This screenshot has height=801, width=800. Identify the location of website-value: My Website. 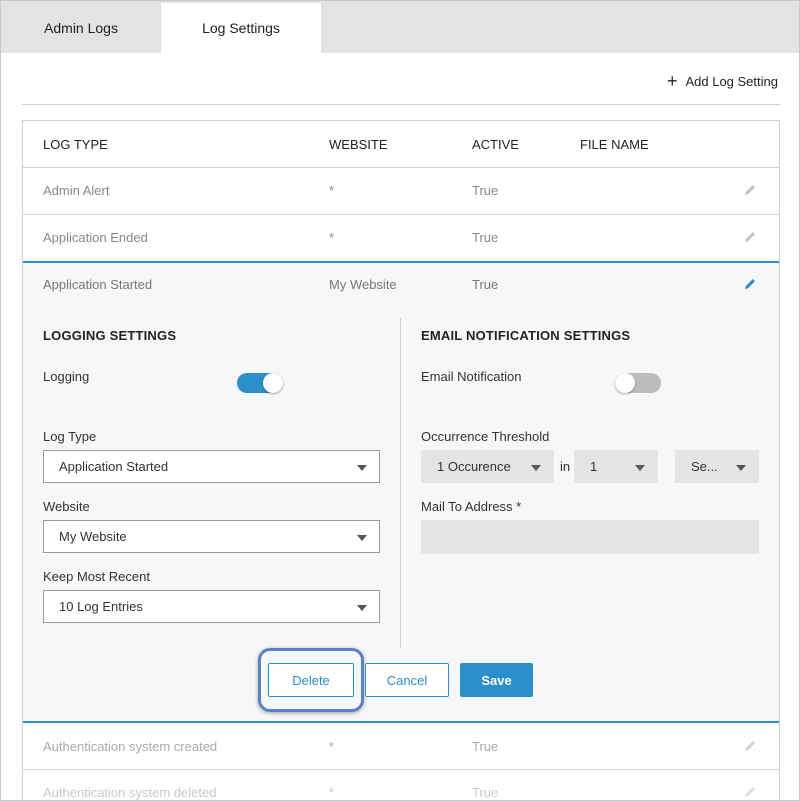
(93, 536).